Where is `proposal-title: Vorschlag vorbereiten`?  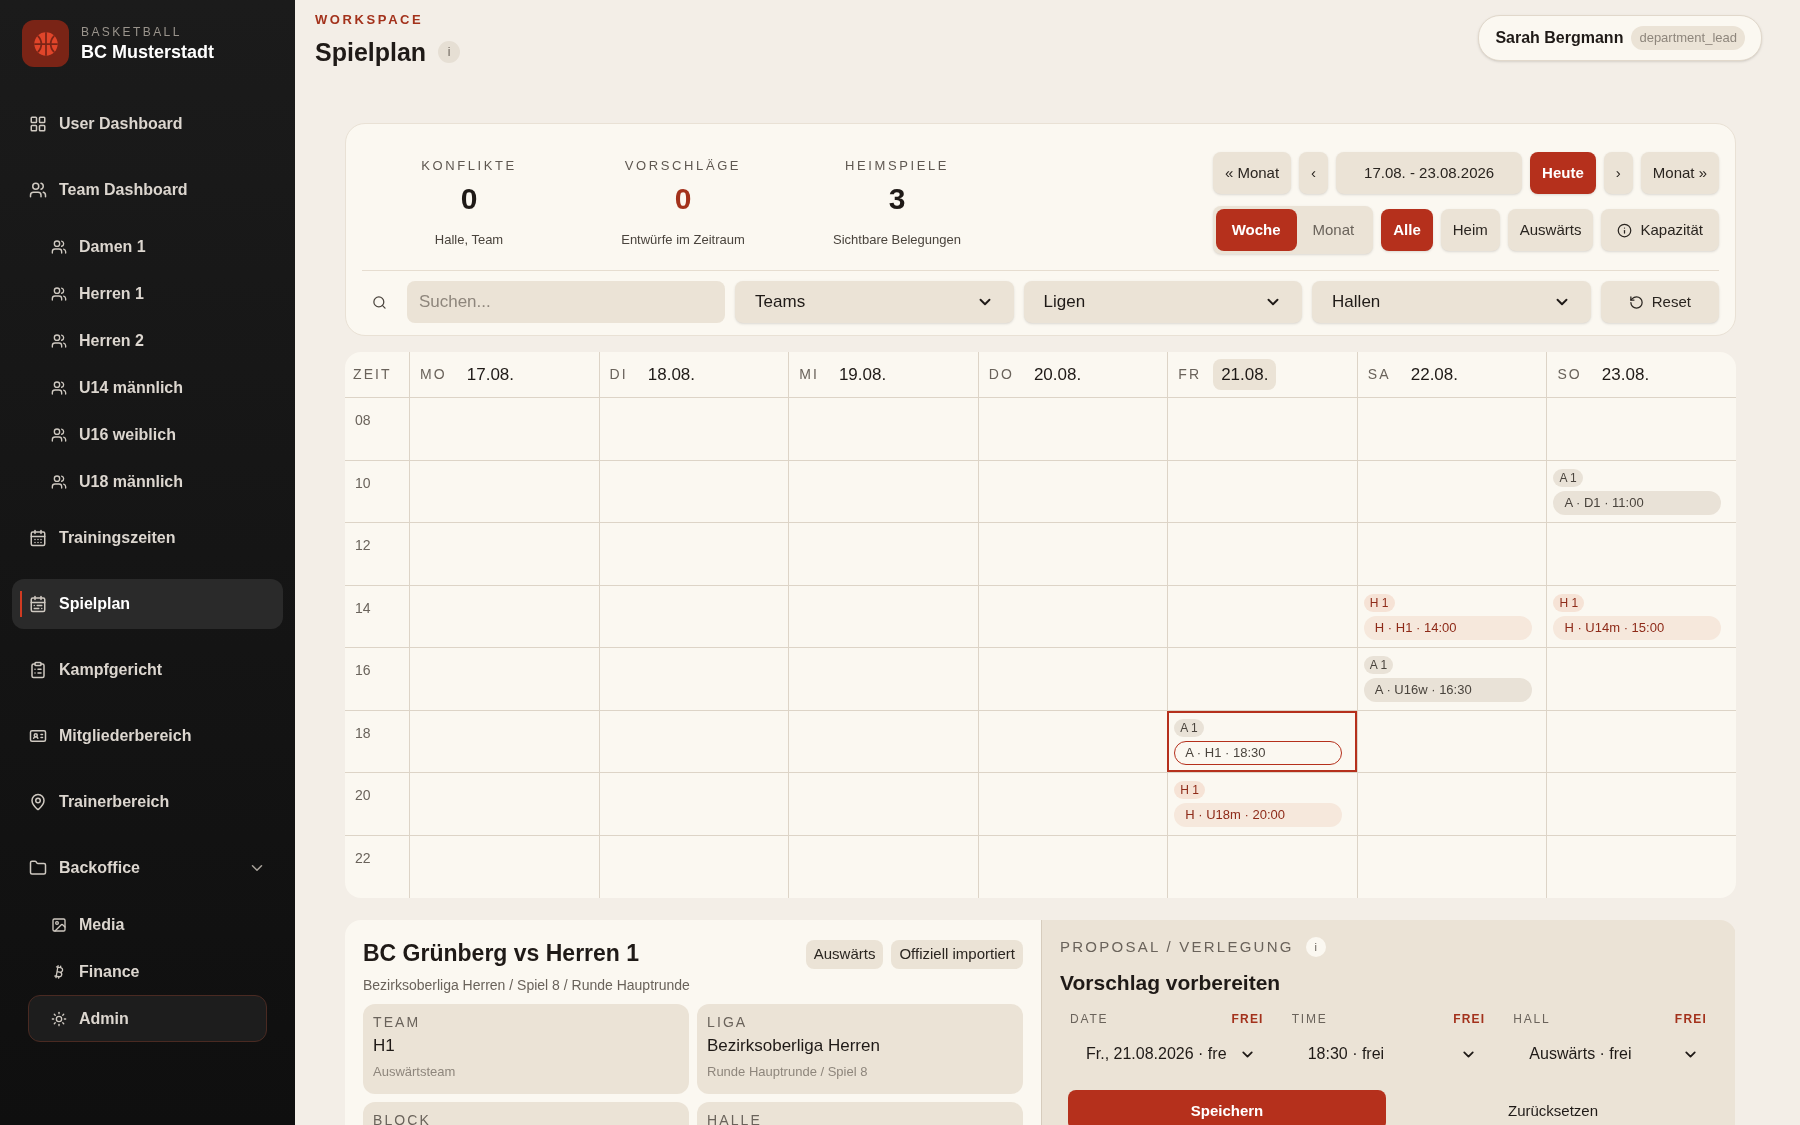
proposal-title: Vorschlag vorbereiten is located at coordinates (1171, 982).